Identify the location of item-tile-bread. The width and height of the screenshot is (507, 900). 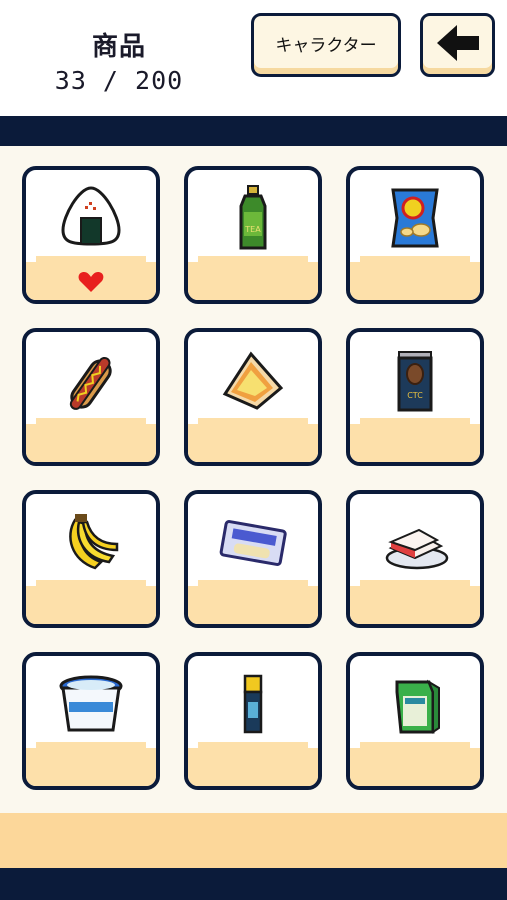
(253, 559).